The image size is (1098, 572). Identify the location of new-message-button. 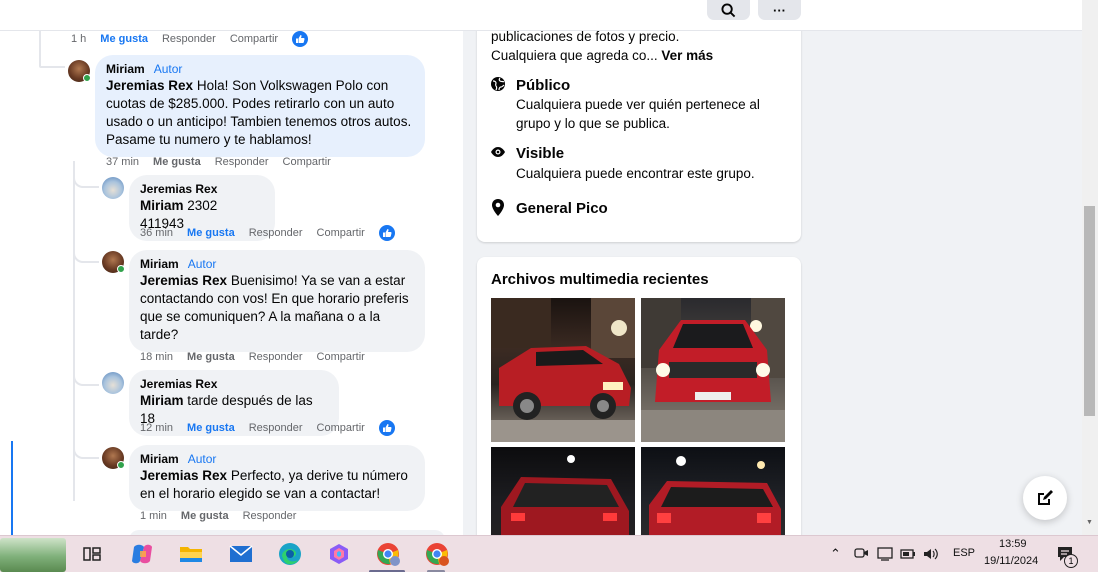
(1045, 498).